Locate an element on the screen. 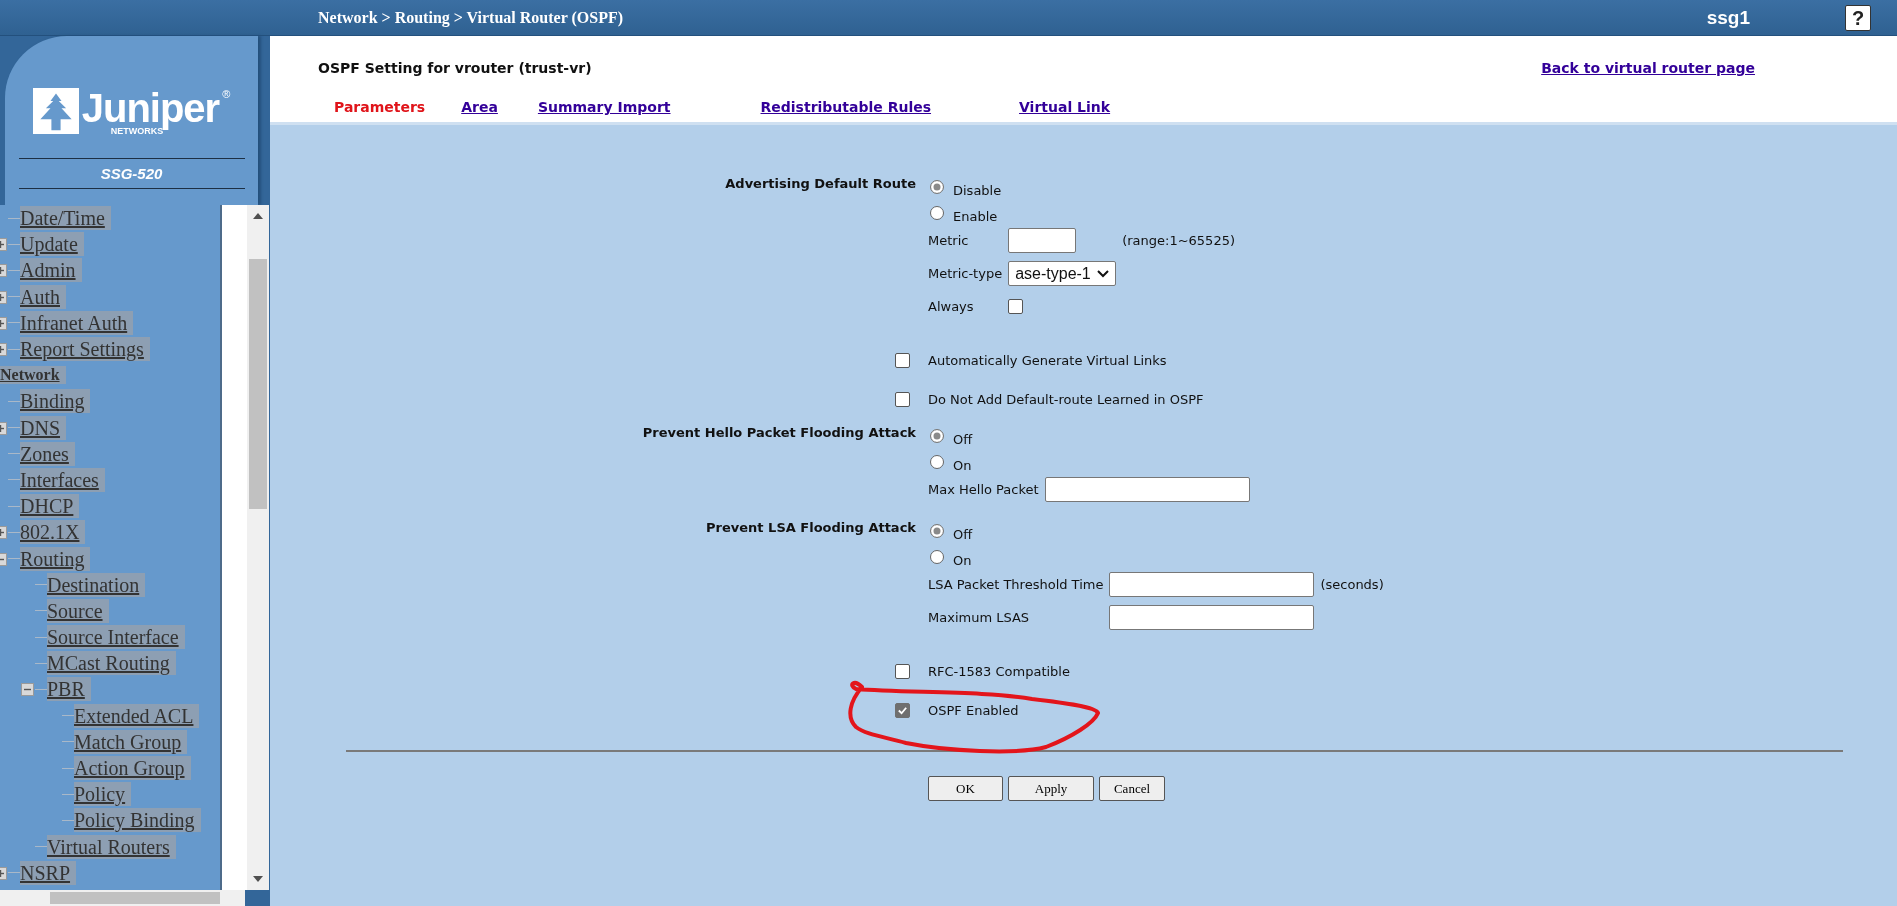 This screenshot has height=906, width=1897. scroll-up-icon is located at coordinates (258, 216).